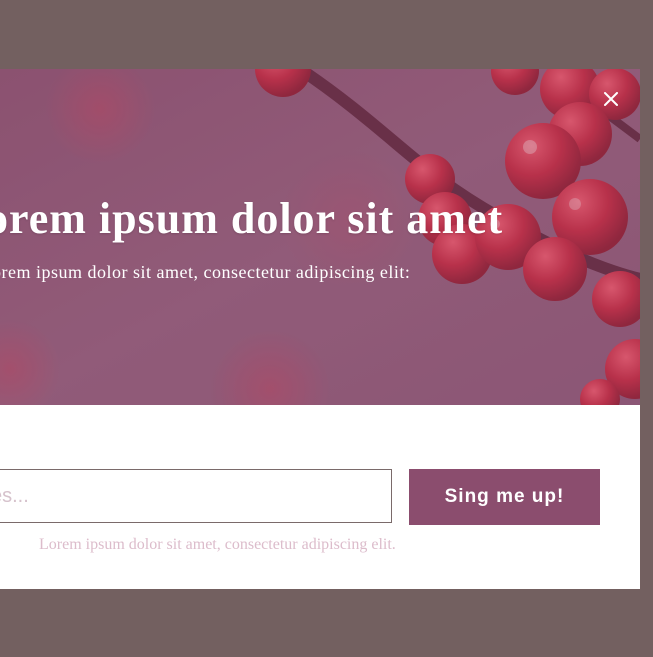 The height and width of the screenshot is (657, 653). I want to click on email-input, so click(196, 496).